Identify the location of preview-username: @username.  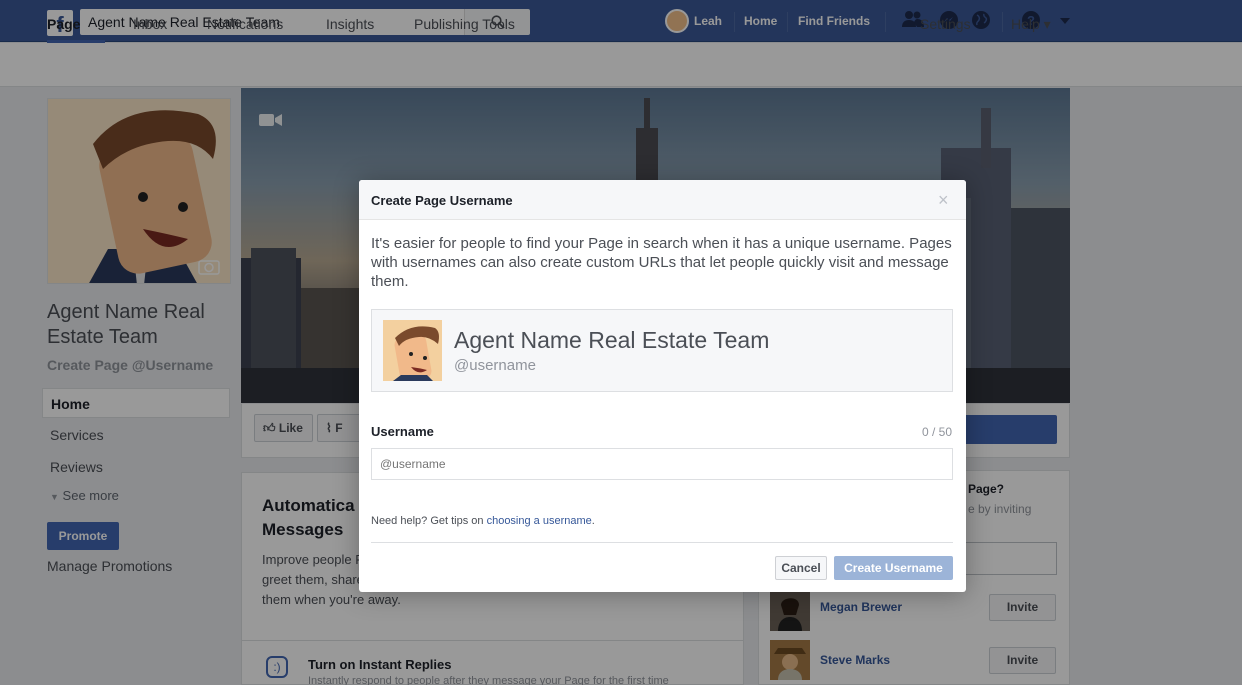
(495, 365).